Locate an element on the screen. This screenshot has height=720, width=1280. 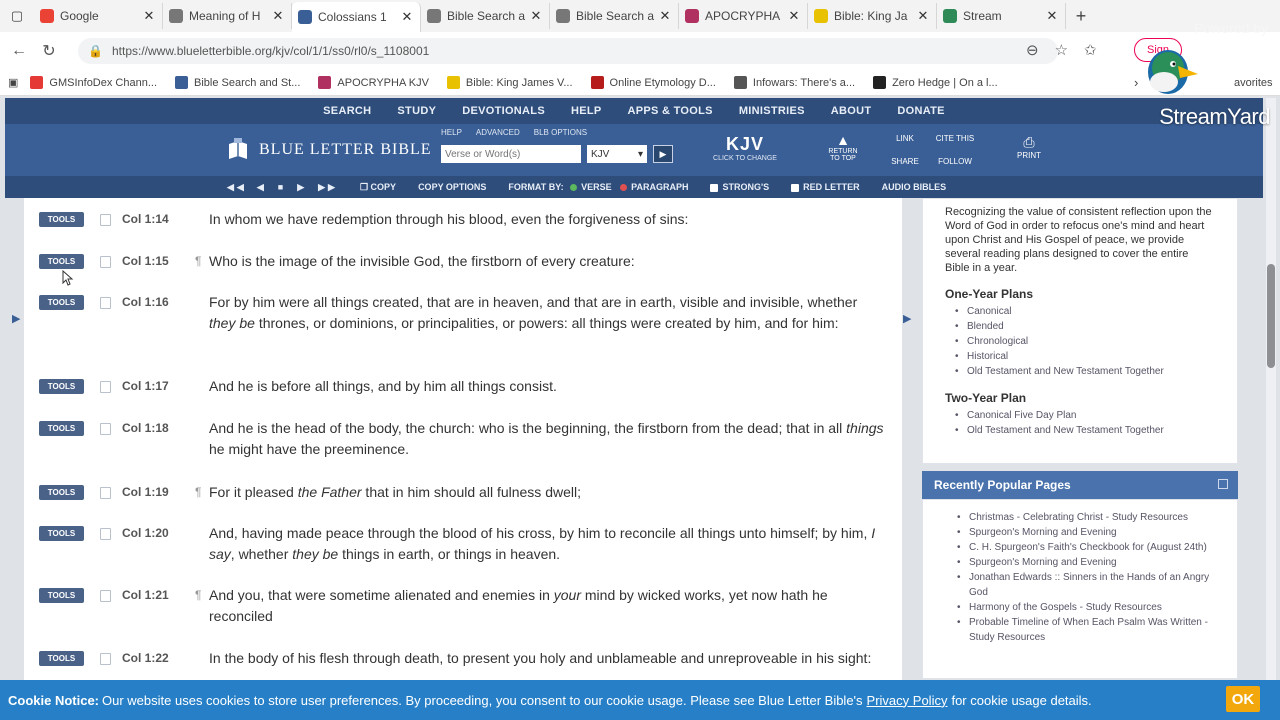
browser-tab: Google ✕ is located at coordinates (98, 16).